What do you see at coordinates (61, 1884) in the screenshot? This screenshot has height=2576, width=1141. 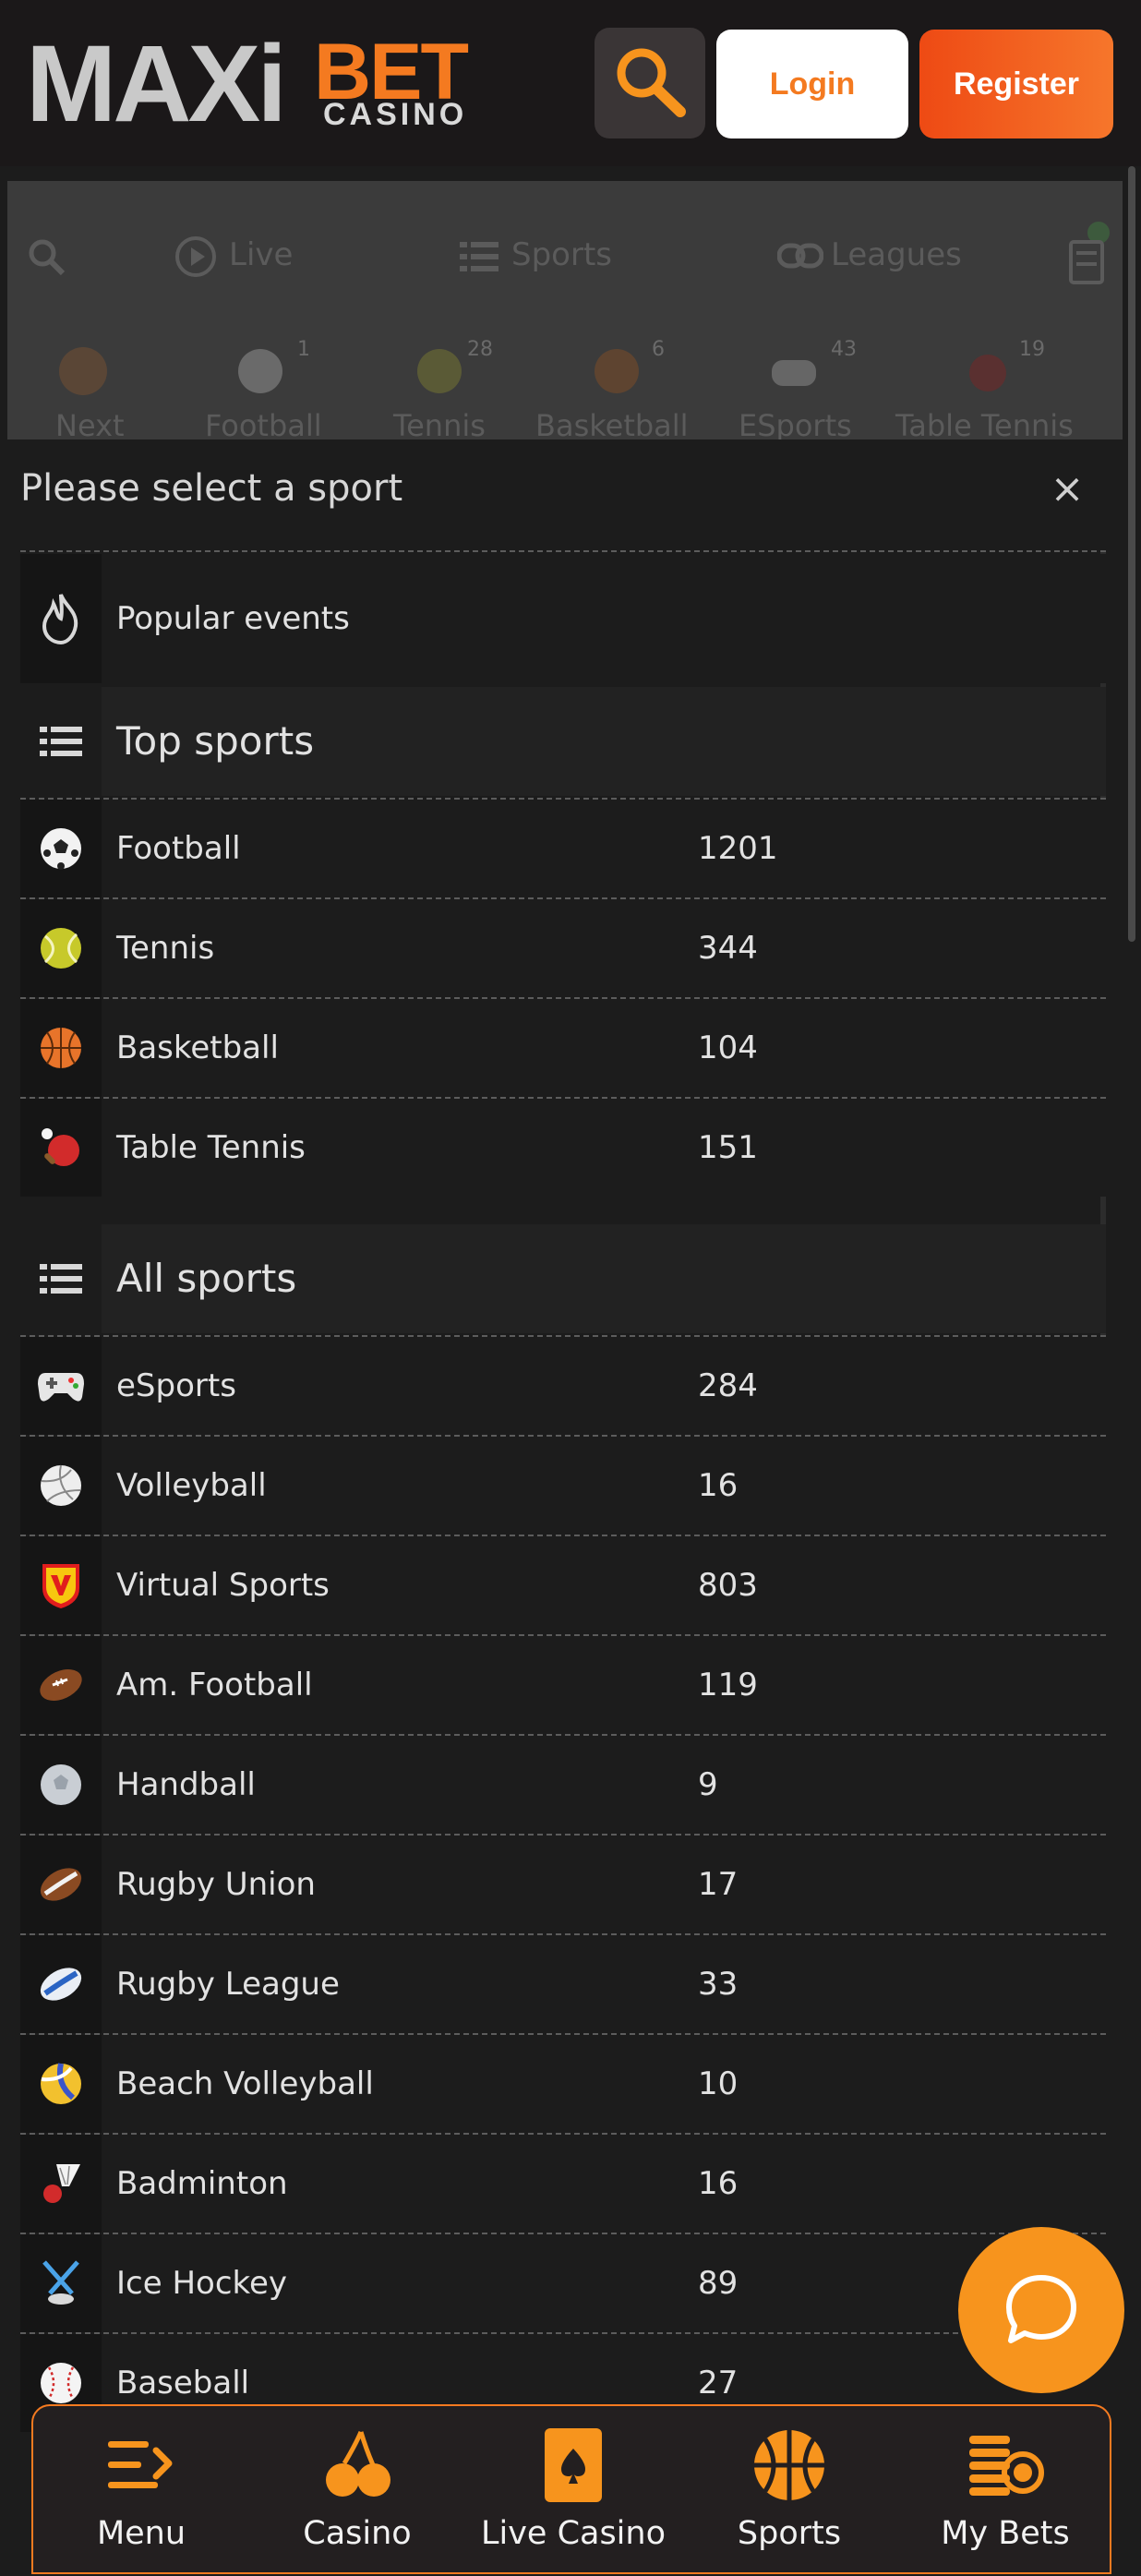 I see `rugby-union-icon` at bounding box center [61, 1884].